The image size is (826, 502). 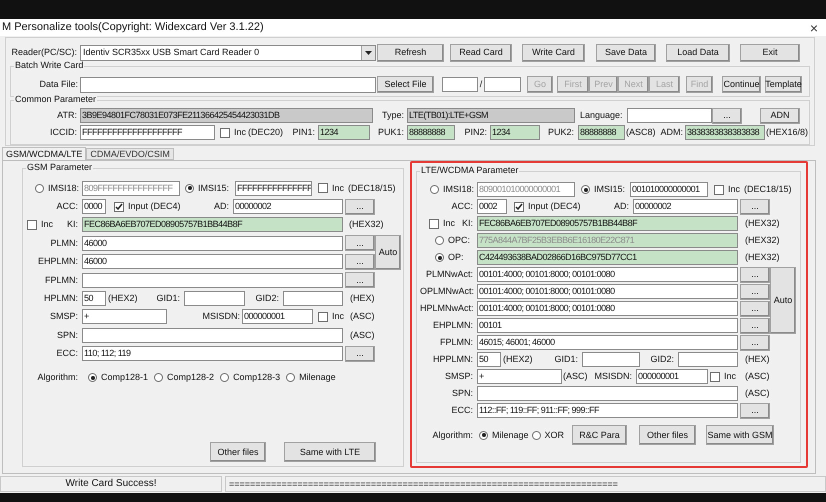 I want to click on input-field: 3838383838383838, so click(x=725, y=132).